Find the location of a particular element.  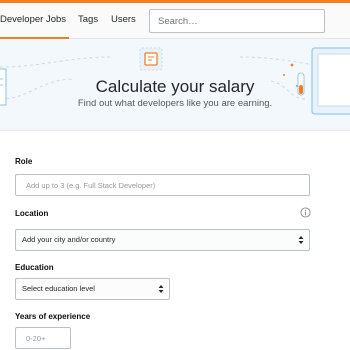

education-select-value: Select education level is located at coordinates (58, 288).